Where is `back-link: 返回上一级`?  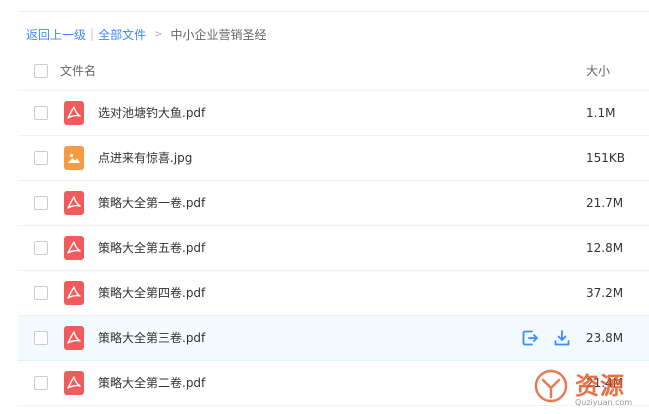
back-link: 返回上一级 is located at coordinates (56, 34).